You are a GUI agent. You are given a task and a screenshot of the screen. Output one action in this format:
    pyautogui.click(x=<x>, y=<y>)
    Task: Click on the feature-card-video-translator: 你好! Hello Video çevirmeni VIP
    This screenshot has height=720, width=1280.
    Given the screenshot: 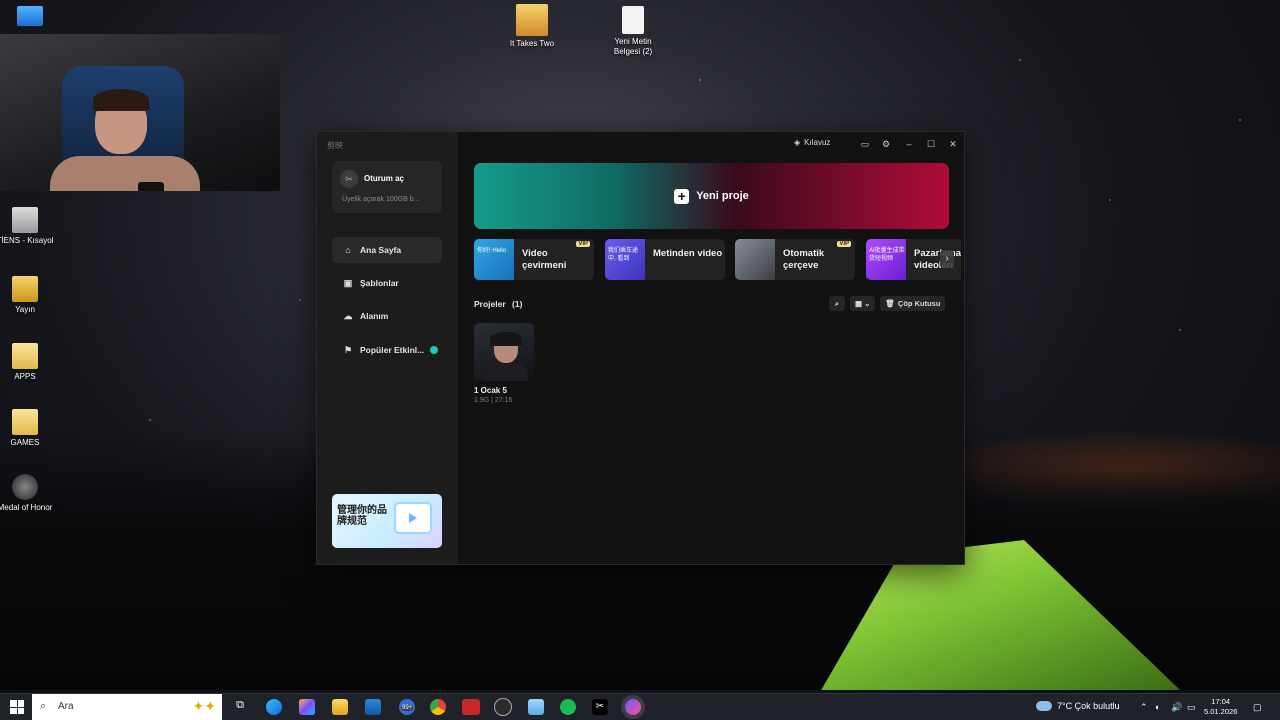 What is the action you would take?
    pyautogui.click(x=534, y=259)
    